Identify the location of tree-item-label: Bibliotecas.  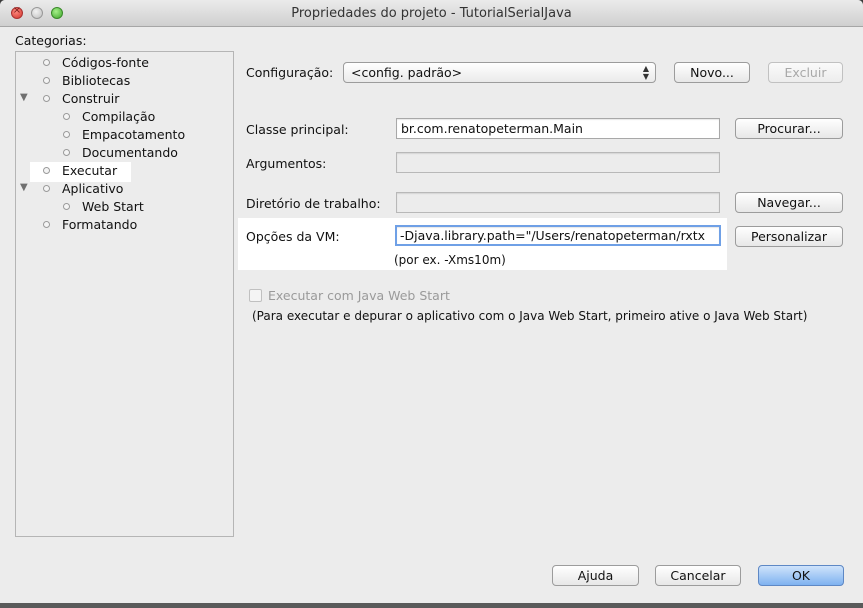
(96, 80).